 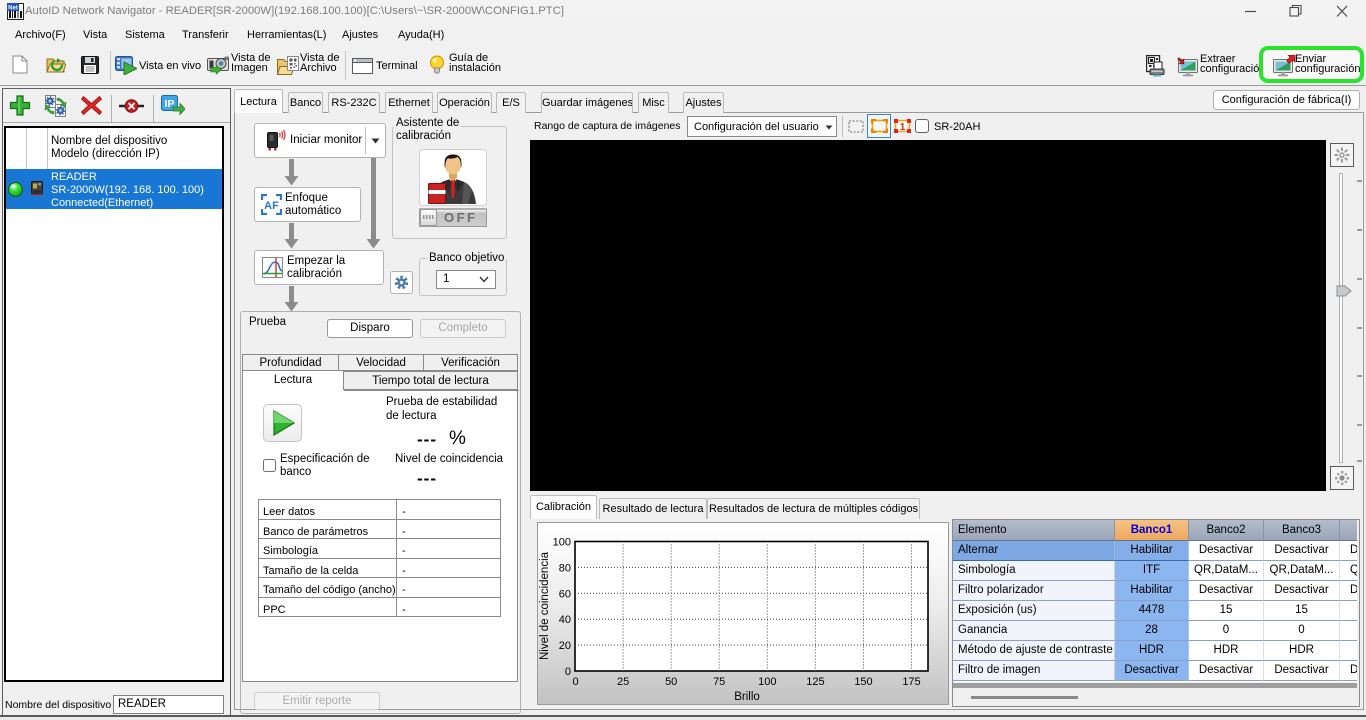 What do you see at coordinates (903, 127) in the screenshot?
I see `svg-text: 1` at bounding box center [903, 127].